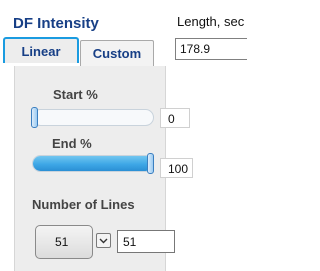  Describe the element at coordinates (83, 204) in the screenshot. I see `number-of-lines-label: Number of Lines` at that location.